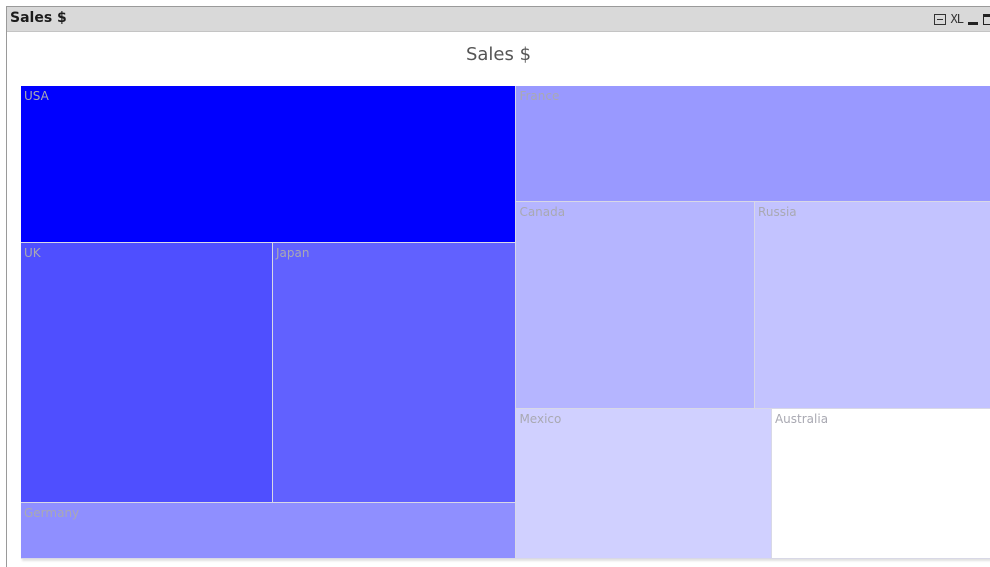  Describe the element at coordinates (880, 483) in the screenshot. I see `treemap-tile-australia: Australia` at that location.